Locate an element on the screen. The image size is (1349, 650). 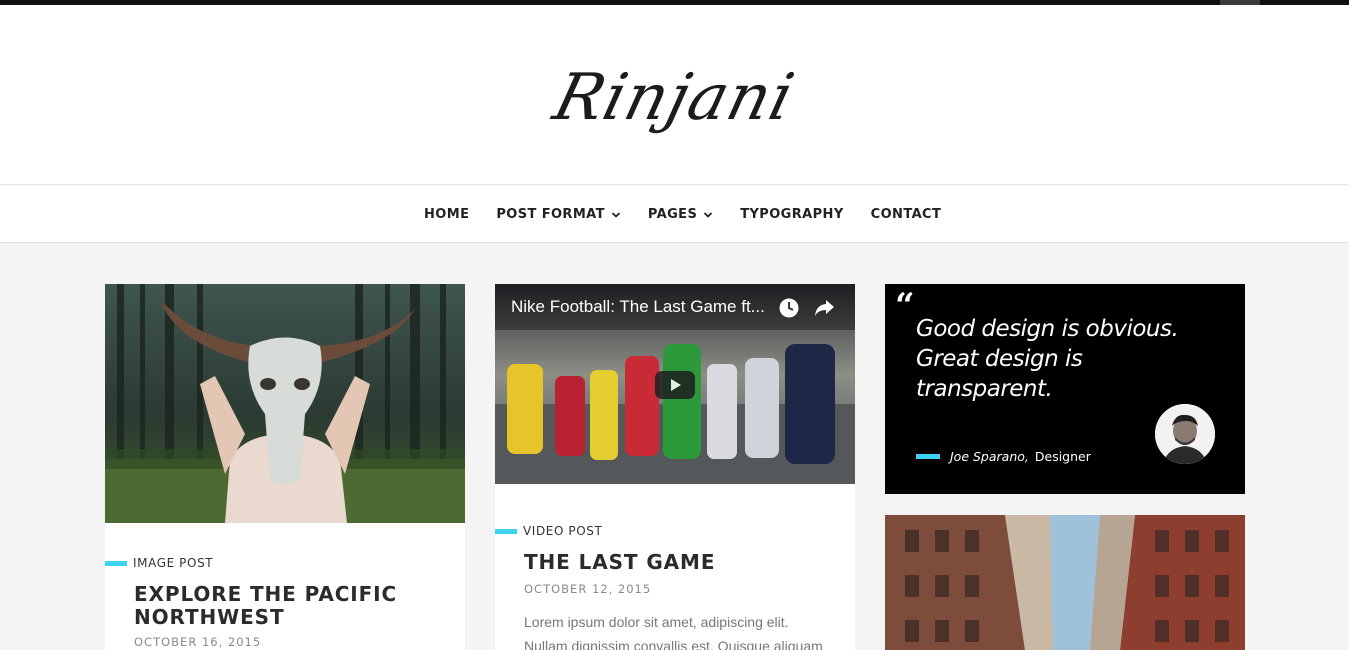
nav-item-home: HOME is located at coordinates (446, 214).